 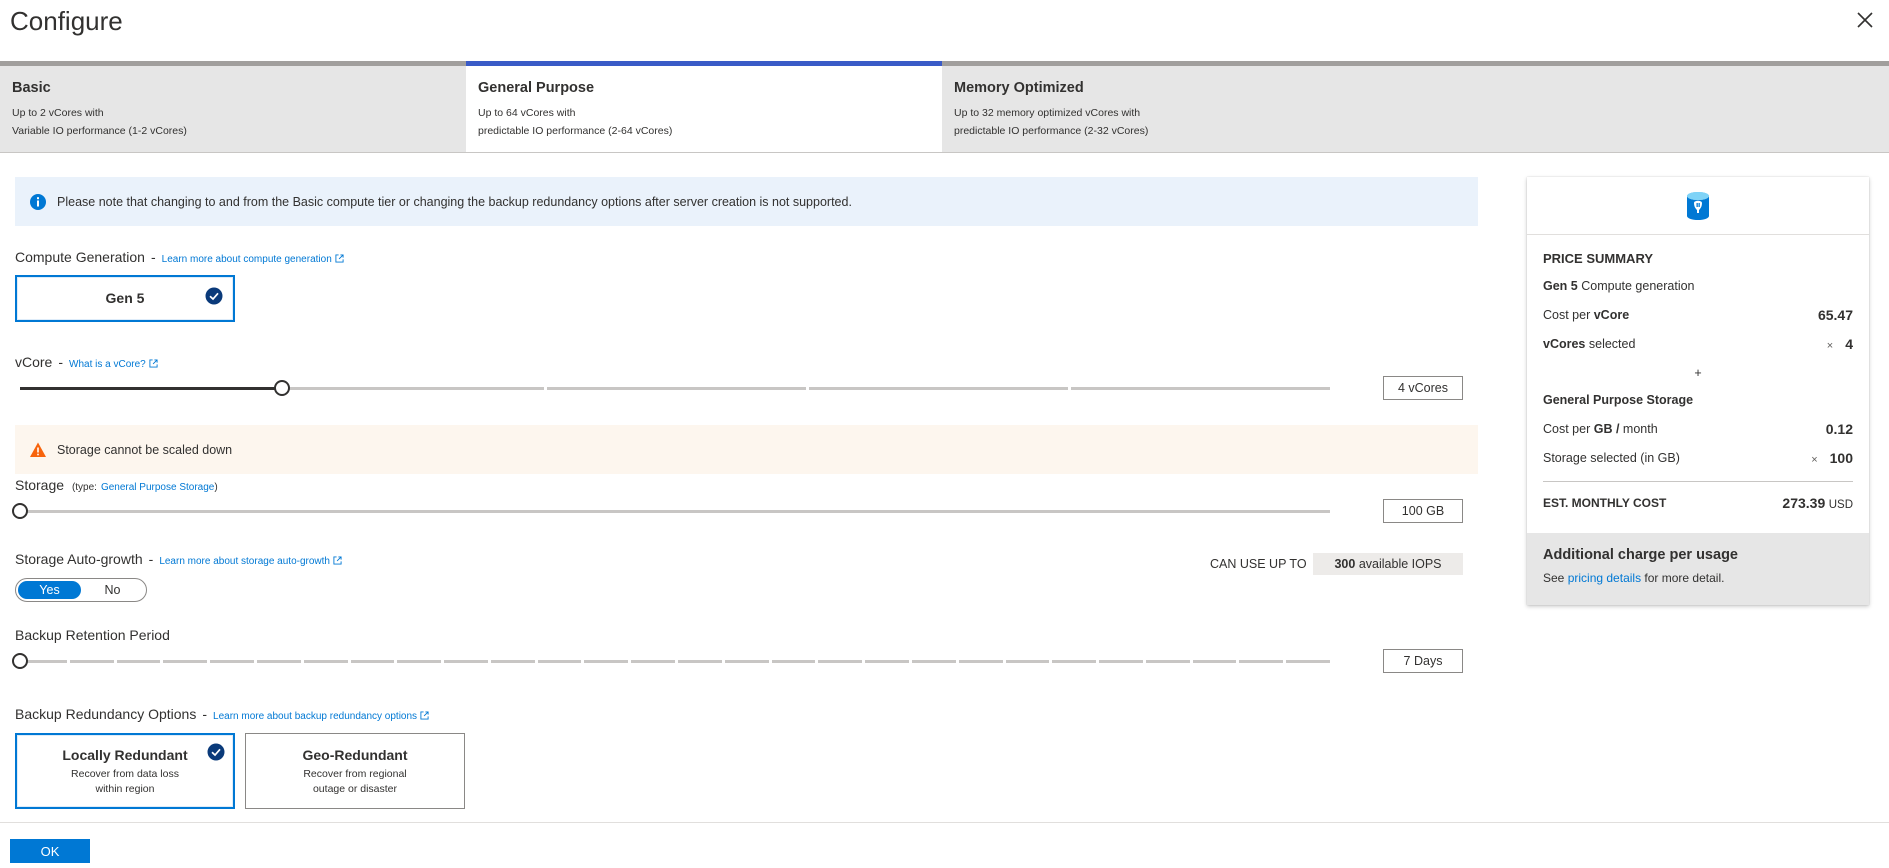 I want to click on multiply-icon: ×, so click(x=1830, y=346).